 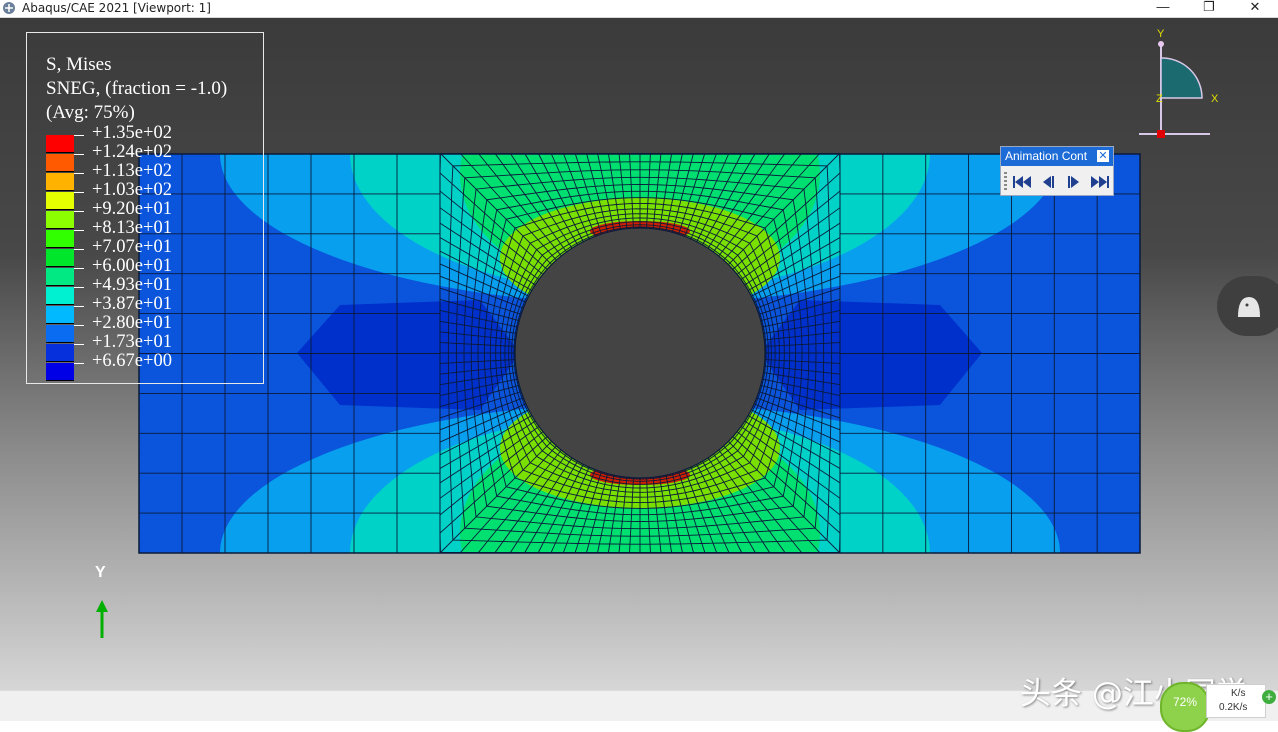 What do you see at coordinates (132, 171) in the screenshot?
I see `legend-value: +1.13e+02` at bounding box center [132, 171].